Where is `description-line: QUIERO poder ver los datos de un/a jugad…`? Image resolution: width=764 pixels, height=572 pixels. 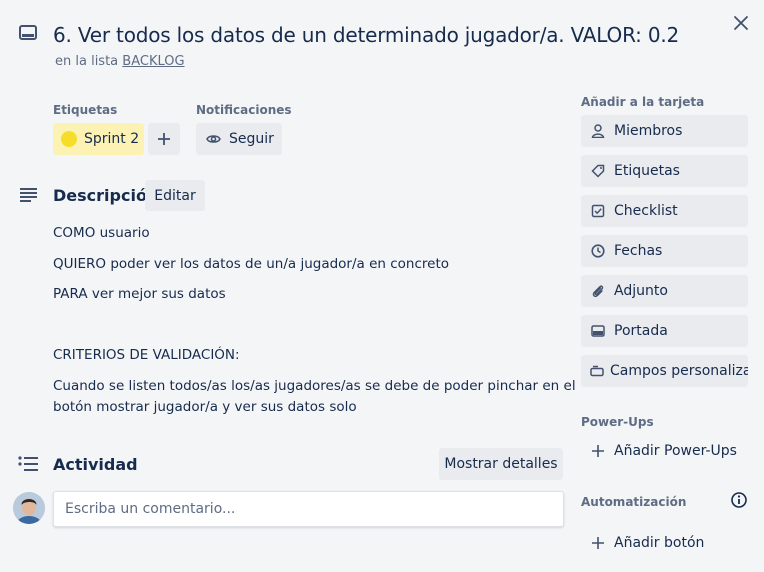 description-line: QUIERO poder ver los datos de un/a jugad… is located at coordinates (251, 264).